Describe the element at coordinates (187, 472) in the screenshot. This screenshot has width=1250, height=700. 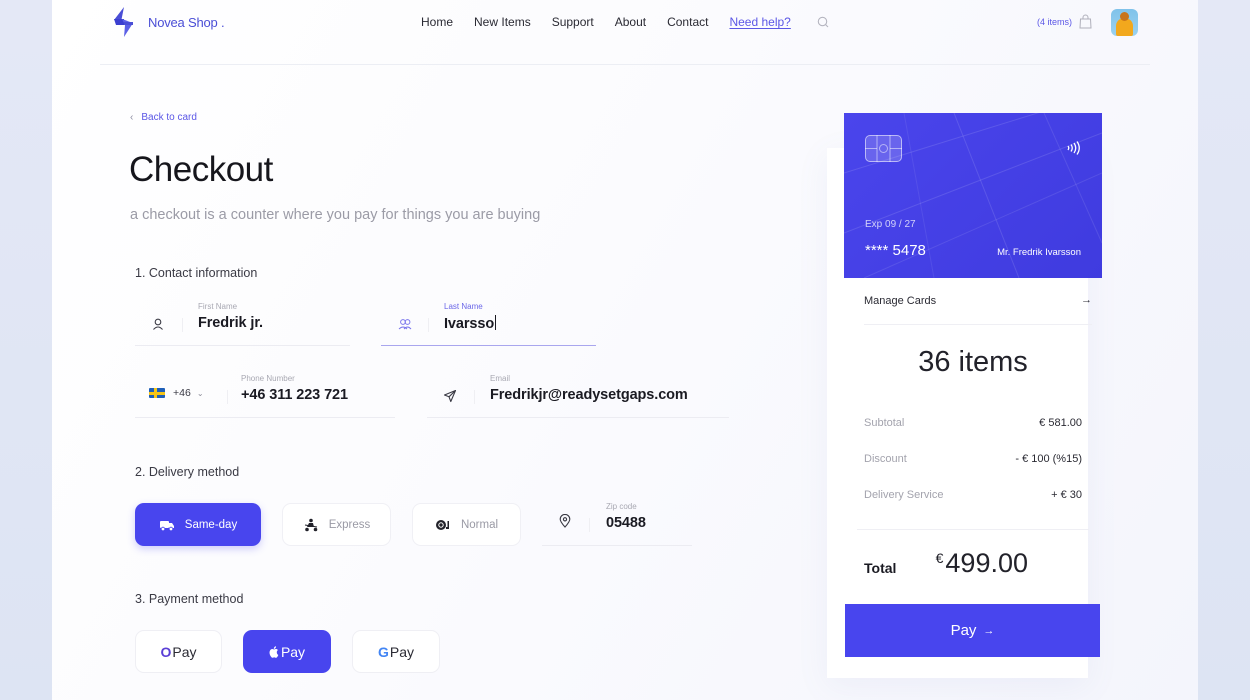
I see `delivery-section-label: 2. Delivery method` at that location.